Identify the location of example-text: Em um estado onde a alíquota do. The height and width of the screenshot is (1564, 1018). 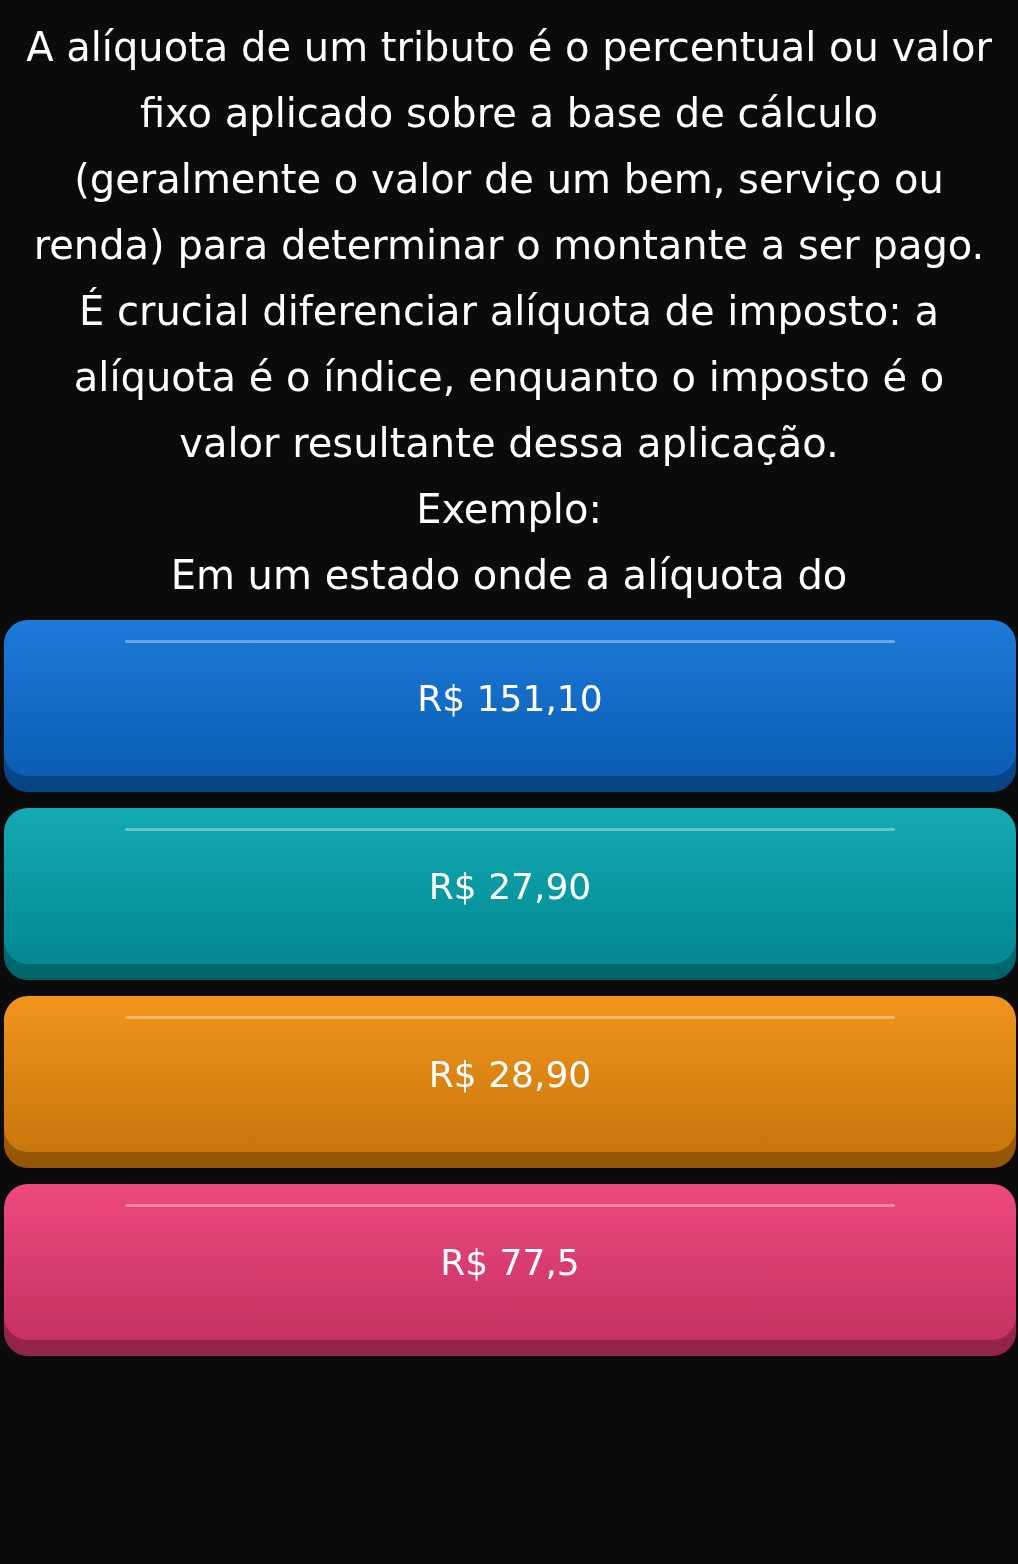
(509, 575).